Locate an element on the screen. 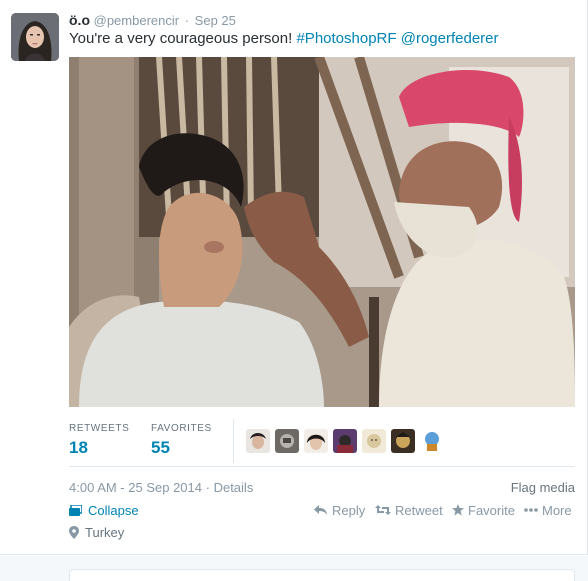  favorite-label: Favorite is located at coordinates (491, 510).